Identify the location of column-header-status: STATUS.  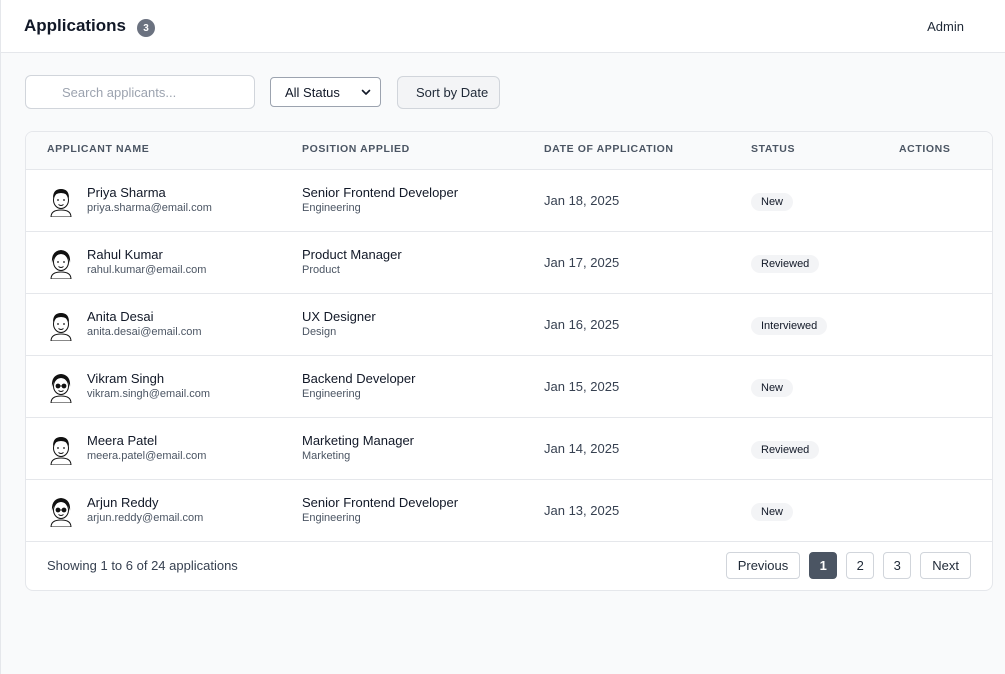
(773, 149).